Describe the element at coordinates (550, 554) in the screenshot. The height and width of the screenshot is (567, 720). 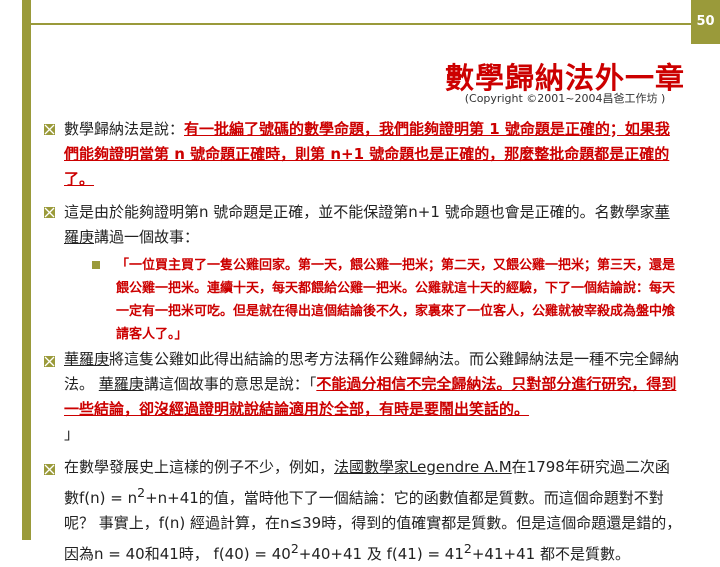
I see `bullet-4-tail: +41+41 都不是質數。` at that location.